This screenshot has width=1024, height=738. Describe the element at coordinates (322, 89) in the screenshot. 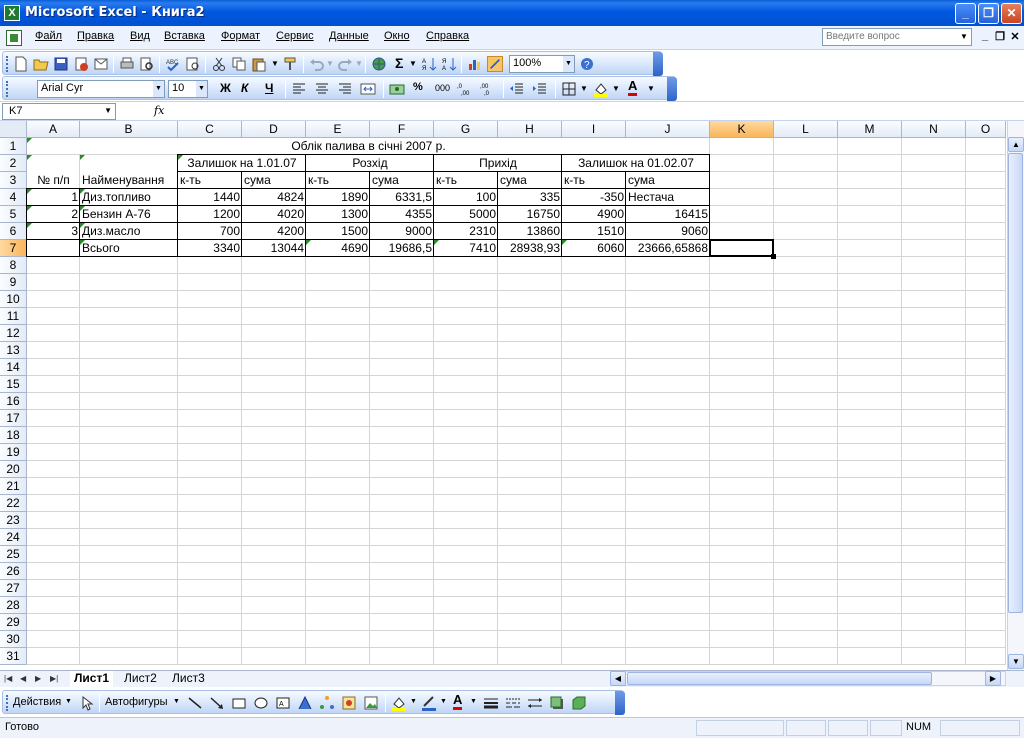

I see `align-center-icon` at that location.